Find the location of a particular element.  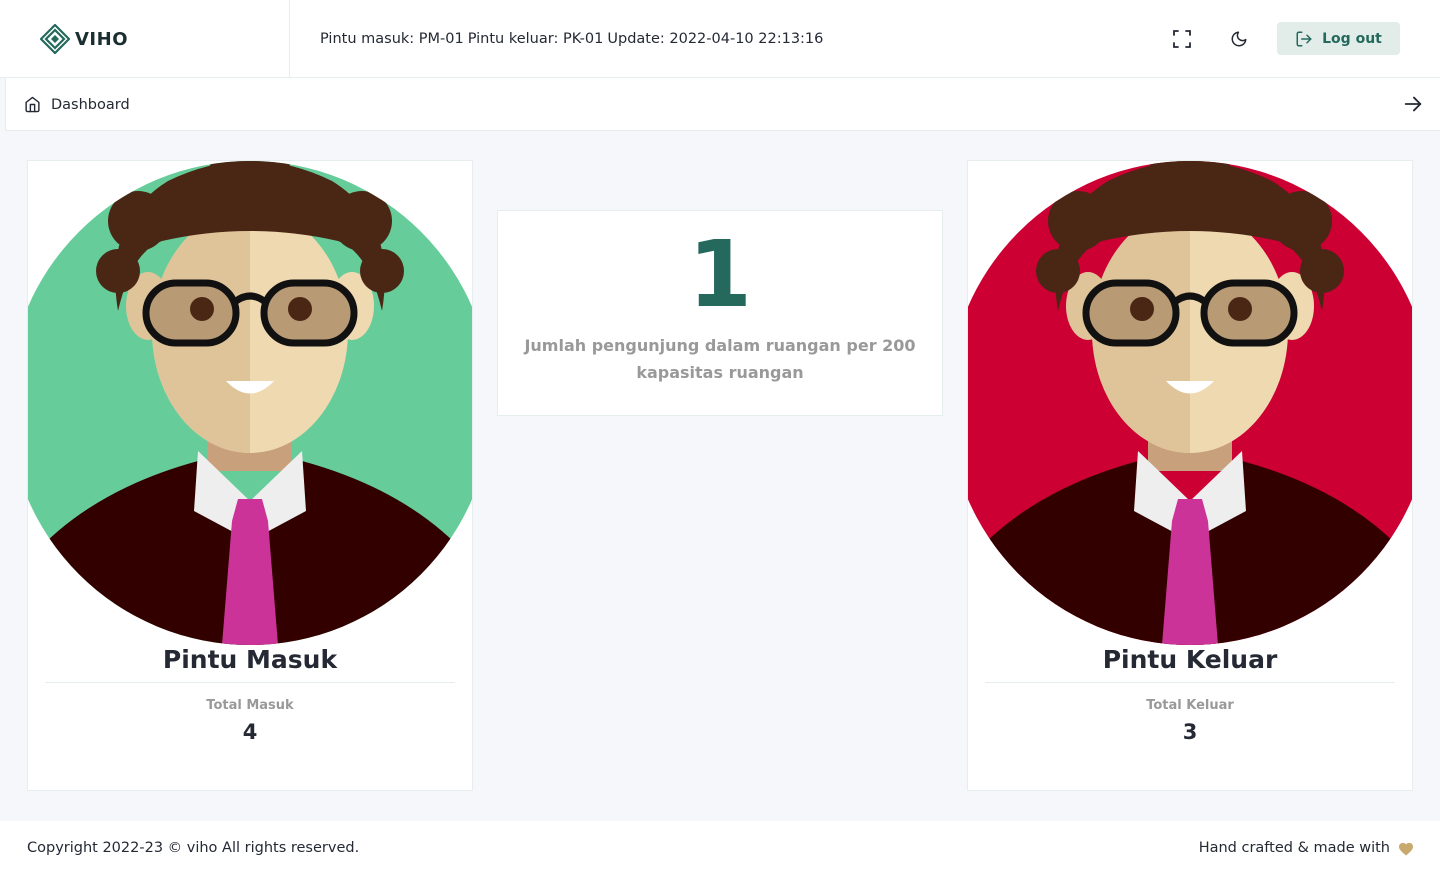

total-label: Total Keluar is located at coordinates (1190, 705).